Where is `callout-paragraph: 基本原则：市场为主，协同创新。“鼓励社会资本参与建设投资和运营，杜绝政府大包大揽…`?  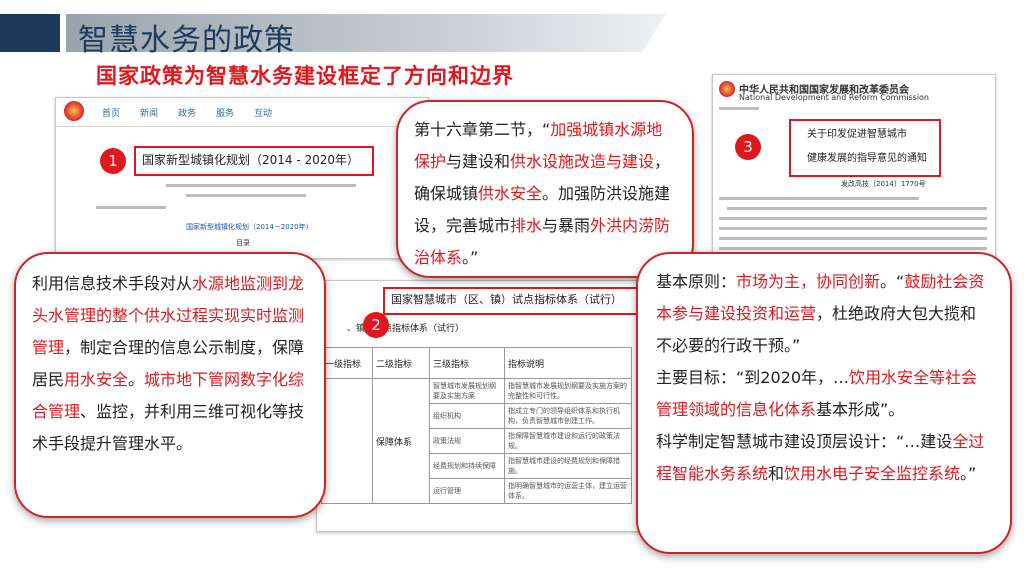
callout-paragraph: 基本原则：市场为主，协同创新。“鼓励社会资本参与建设投资和运营，杜绝政府大包大揽… is located at coordinates (824, 314).